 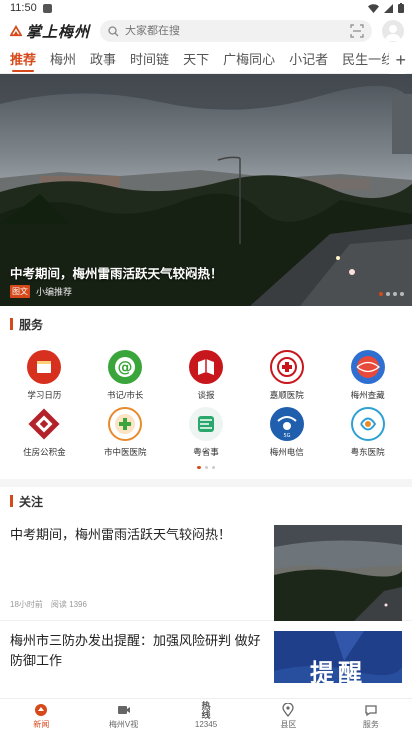 I want to click on services-pager, so click(x=206, y=467).